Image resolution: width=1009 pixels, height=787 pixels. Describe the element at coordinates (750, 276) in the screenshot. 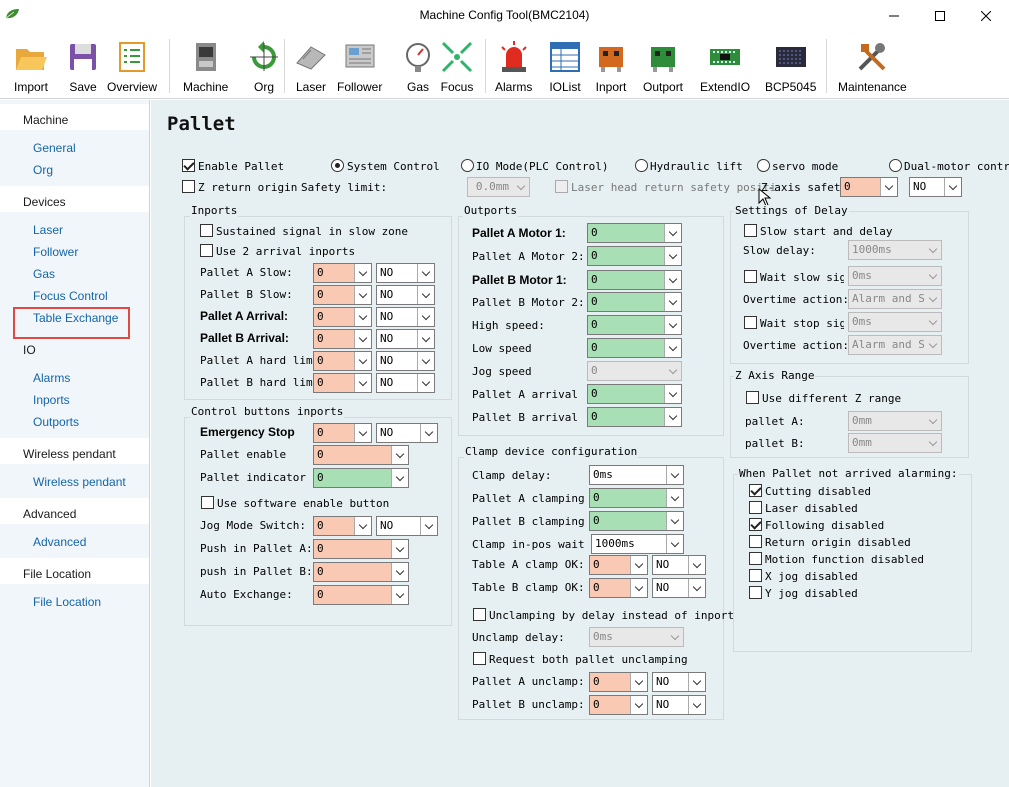

I see `wait-slow-signal-checkbox` at that location.